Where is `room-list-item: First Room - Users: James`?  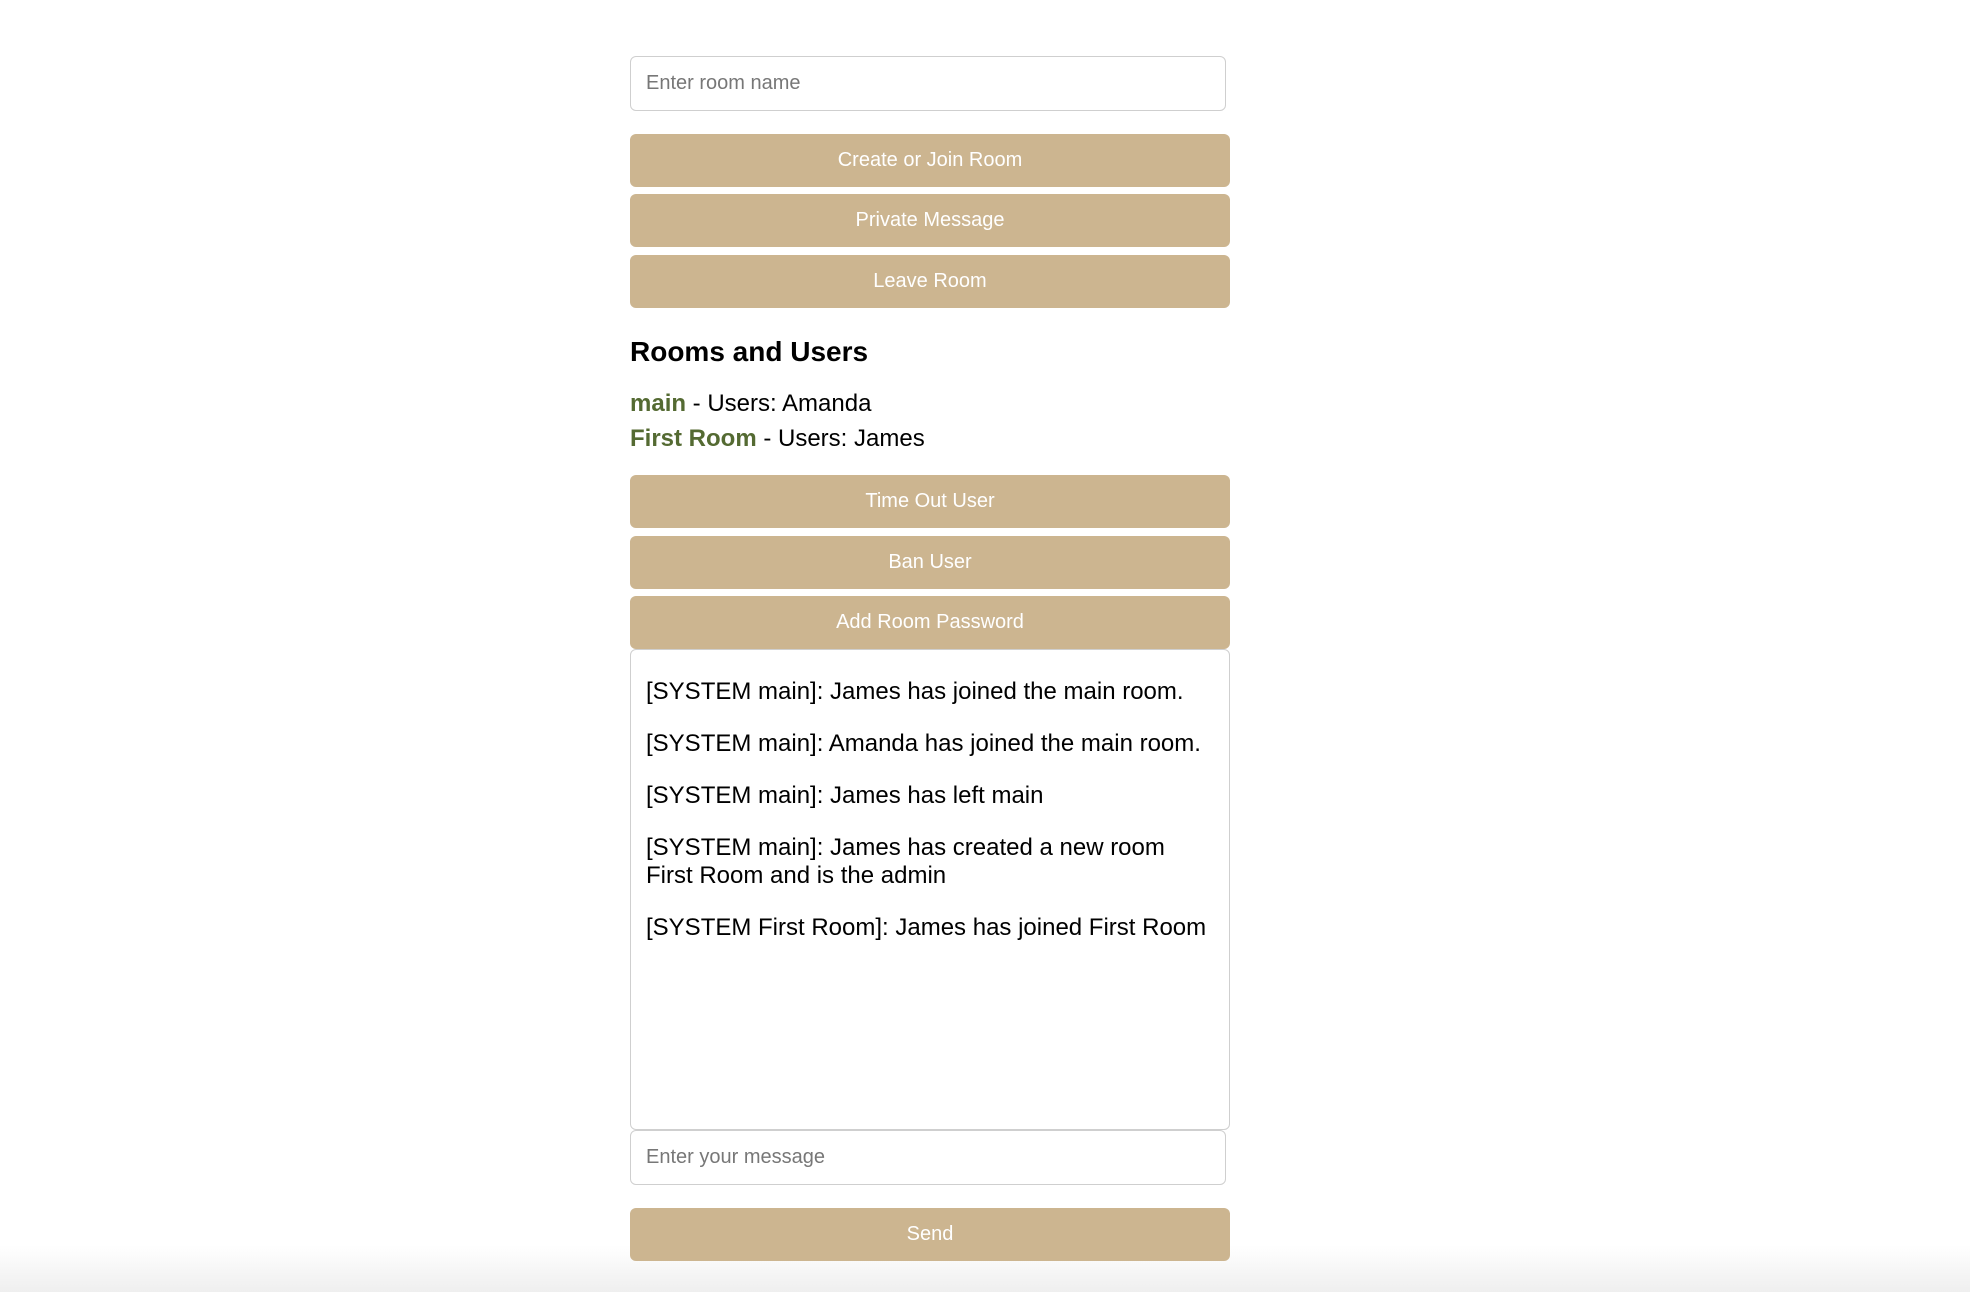
room-list-item: First Room - Users: James is located at coordinates (930, 438).